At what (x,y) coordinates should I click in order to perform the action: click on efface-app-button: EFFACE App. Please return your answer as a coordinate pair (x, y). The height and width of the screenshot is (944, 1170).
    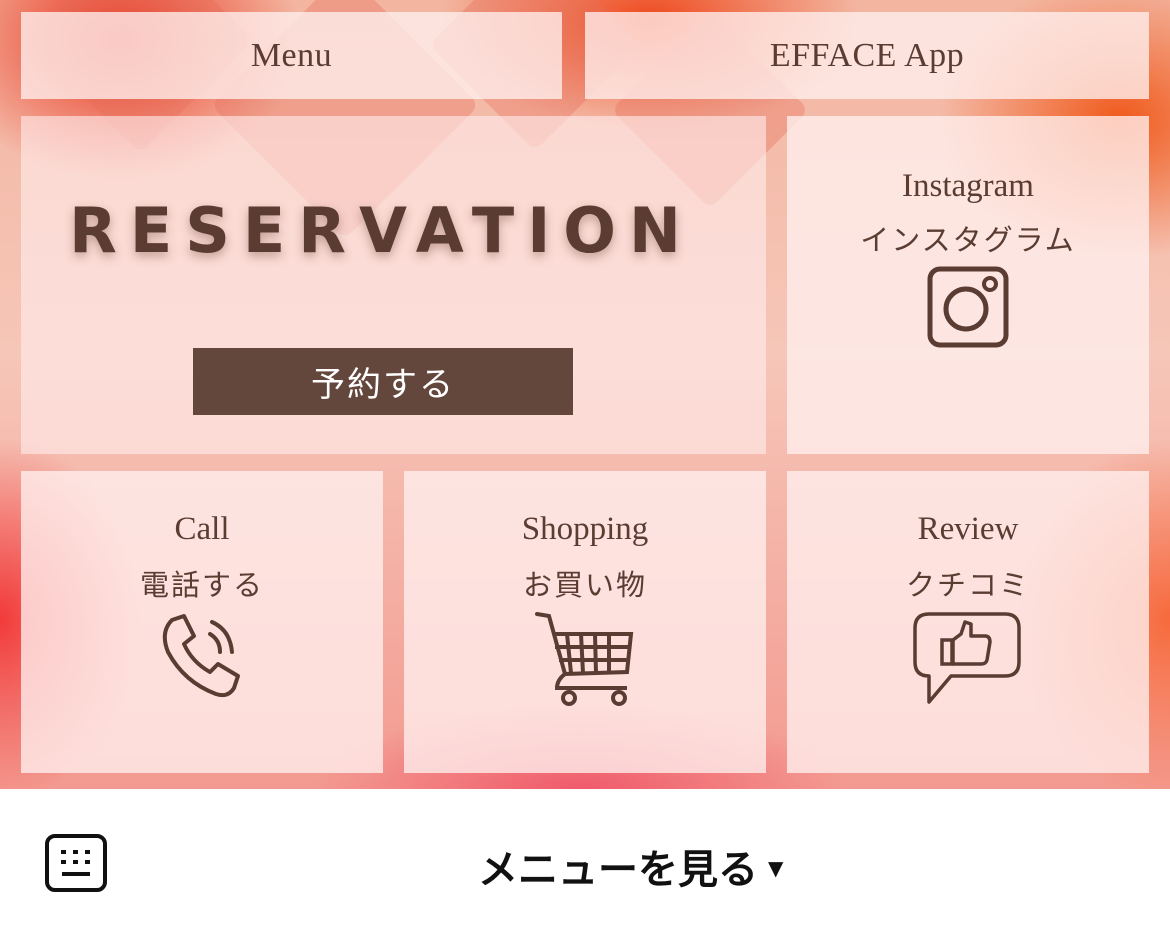
    Looking at the image, I should click on (867, 55).